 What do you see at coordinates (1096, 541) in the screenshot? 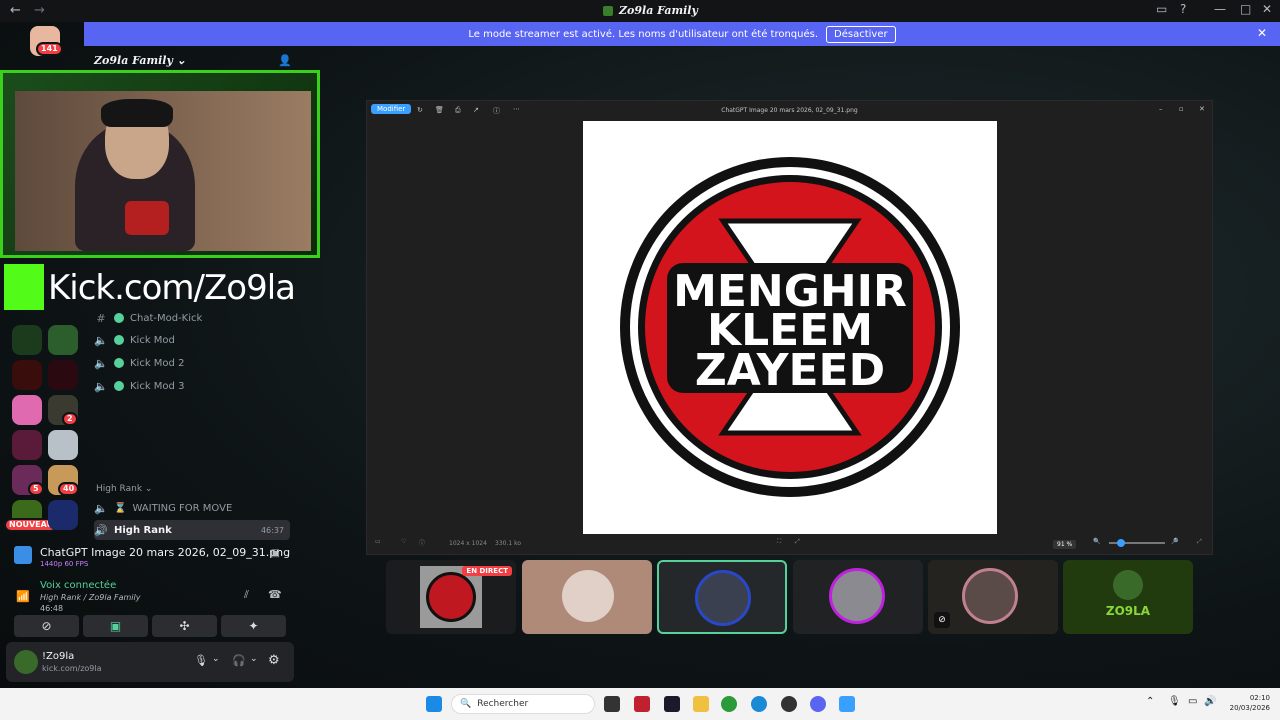
I see `zoom-out-icon: 🔍` at bounding box center [1096, 541].